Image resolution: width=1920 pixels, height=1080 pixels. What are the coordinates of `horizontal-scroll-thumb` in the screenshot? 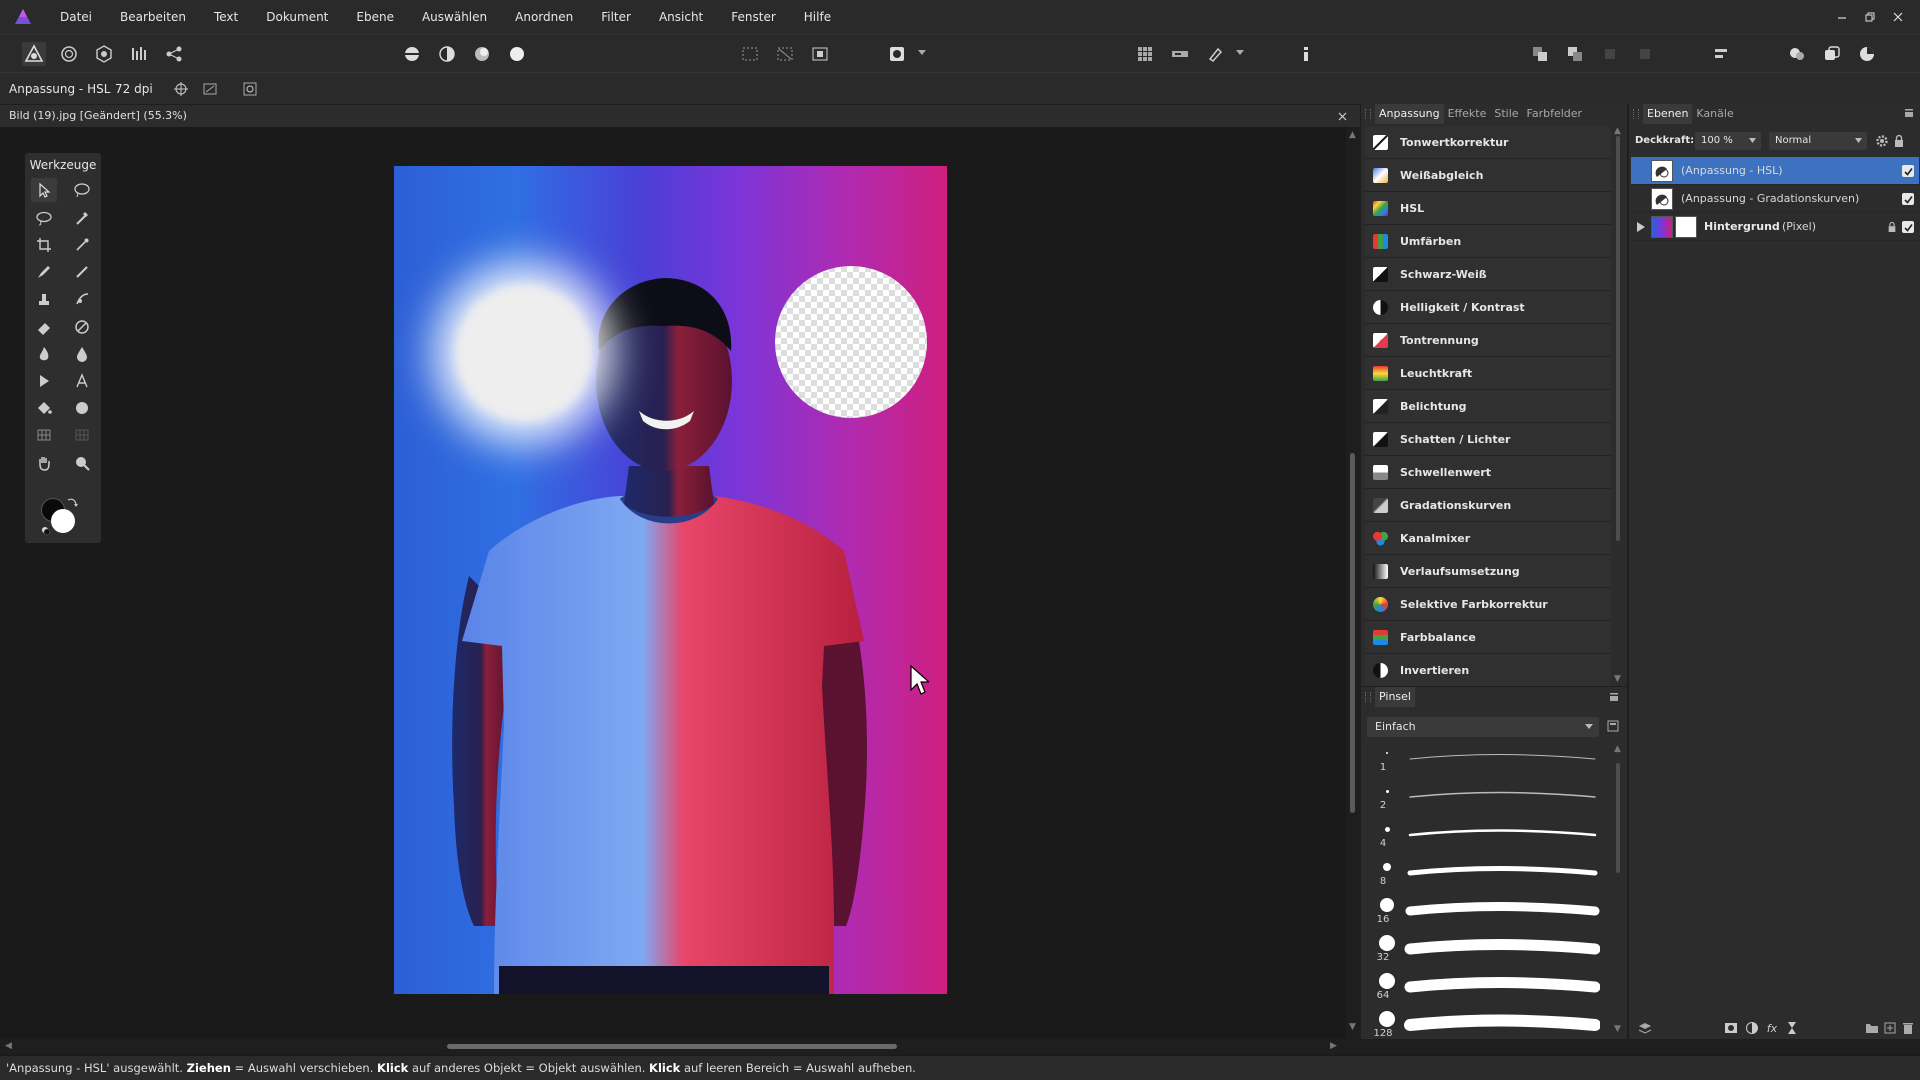 It's located at (672, 1046).